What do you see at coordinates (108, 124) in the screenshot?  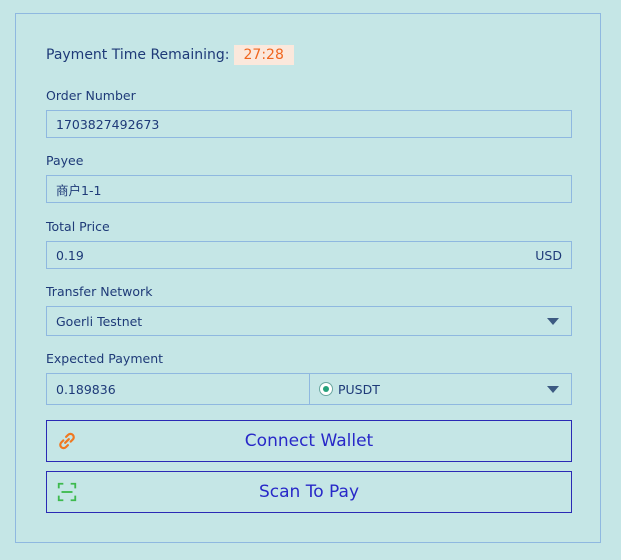 I see `order-number-value: 1703827492673` at bounding box center [108, 124].